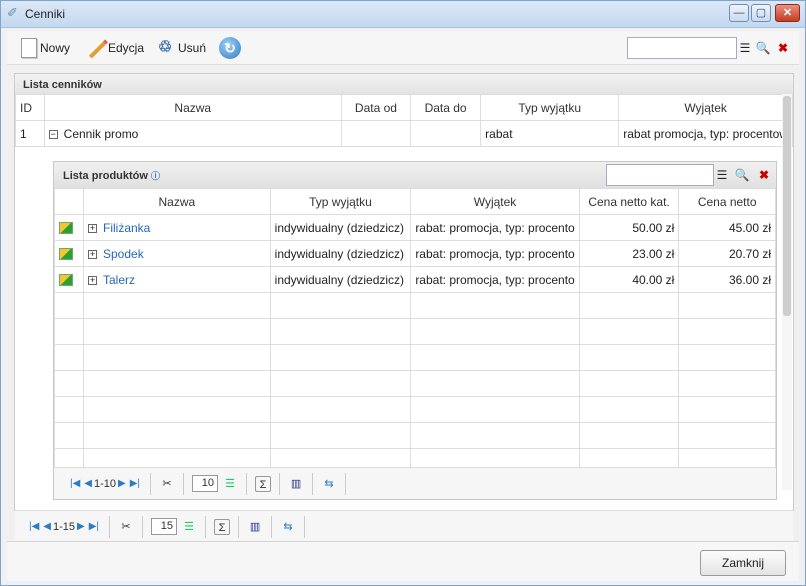 The image size is (806, 586). Describe the element at coordinates (119, 280) in the screenshot. I see `product-link: Talerz` at that location.